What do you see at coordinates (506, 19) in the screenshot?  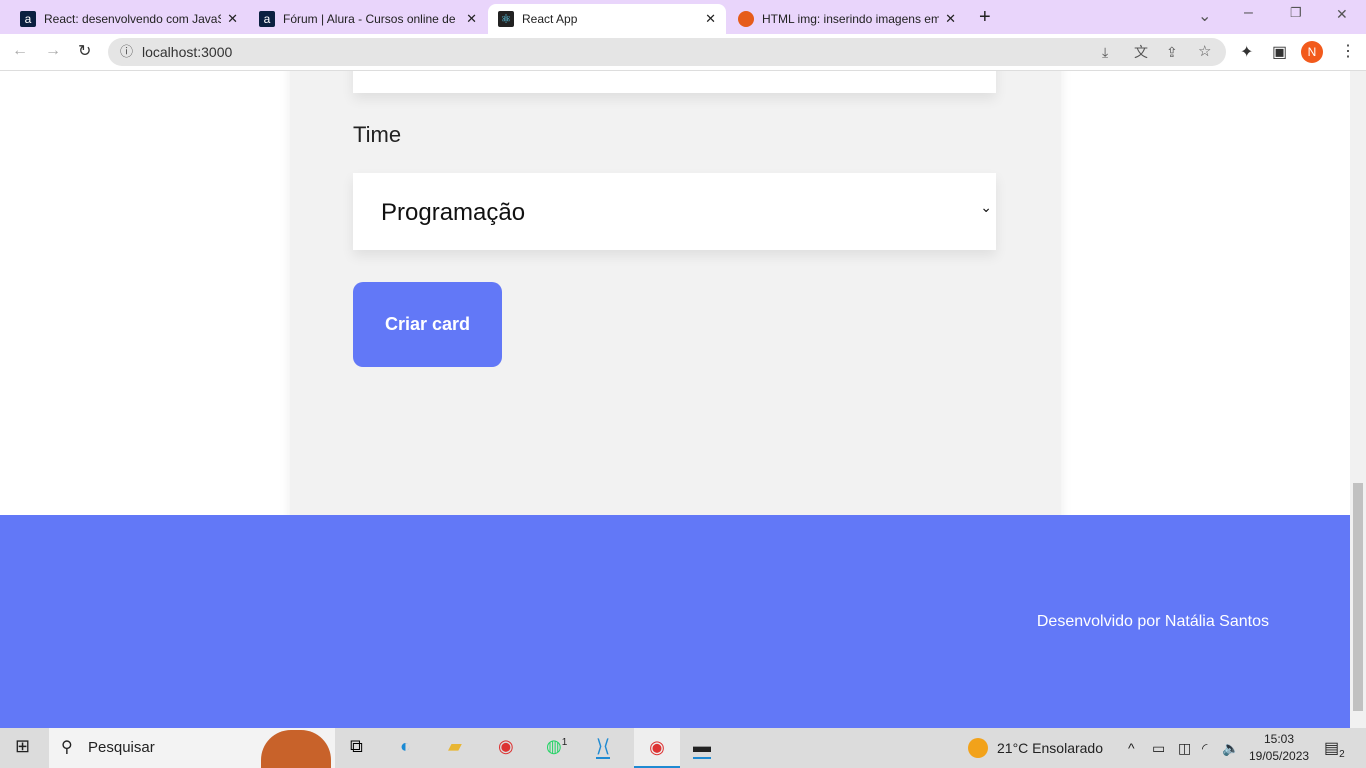 I see `react-icon: ⚛` at bounding box center [506, 19].